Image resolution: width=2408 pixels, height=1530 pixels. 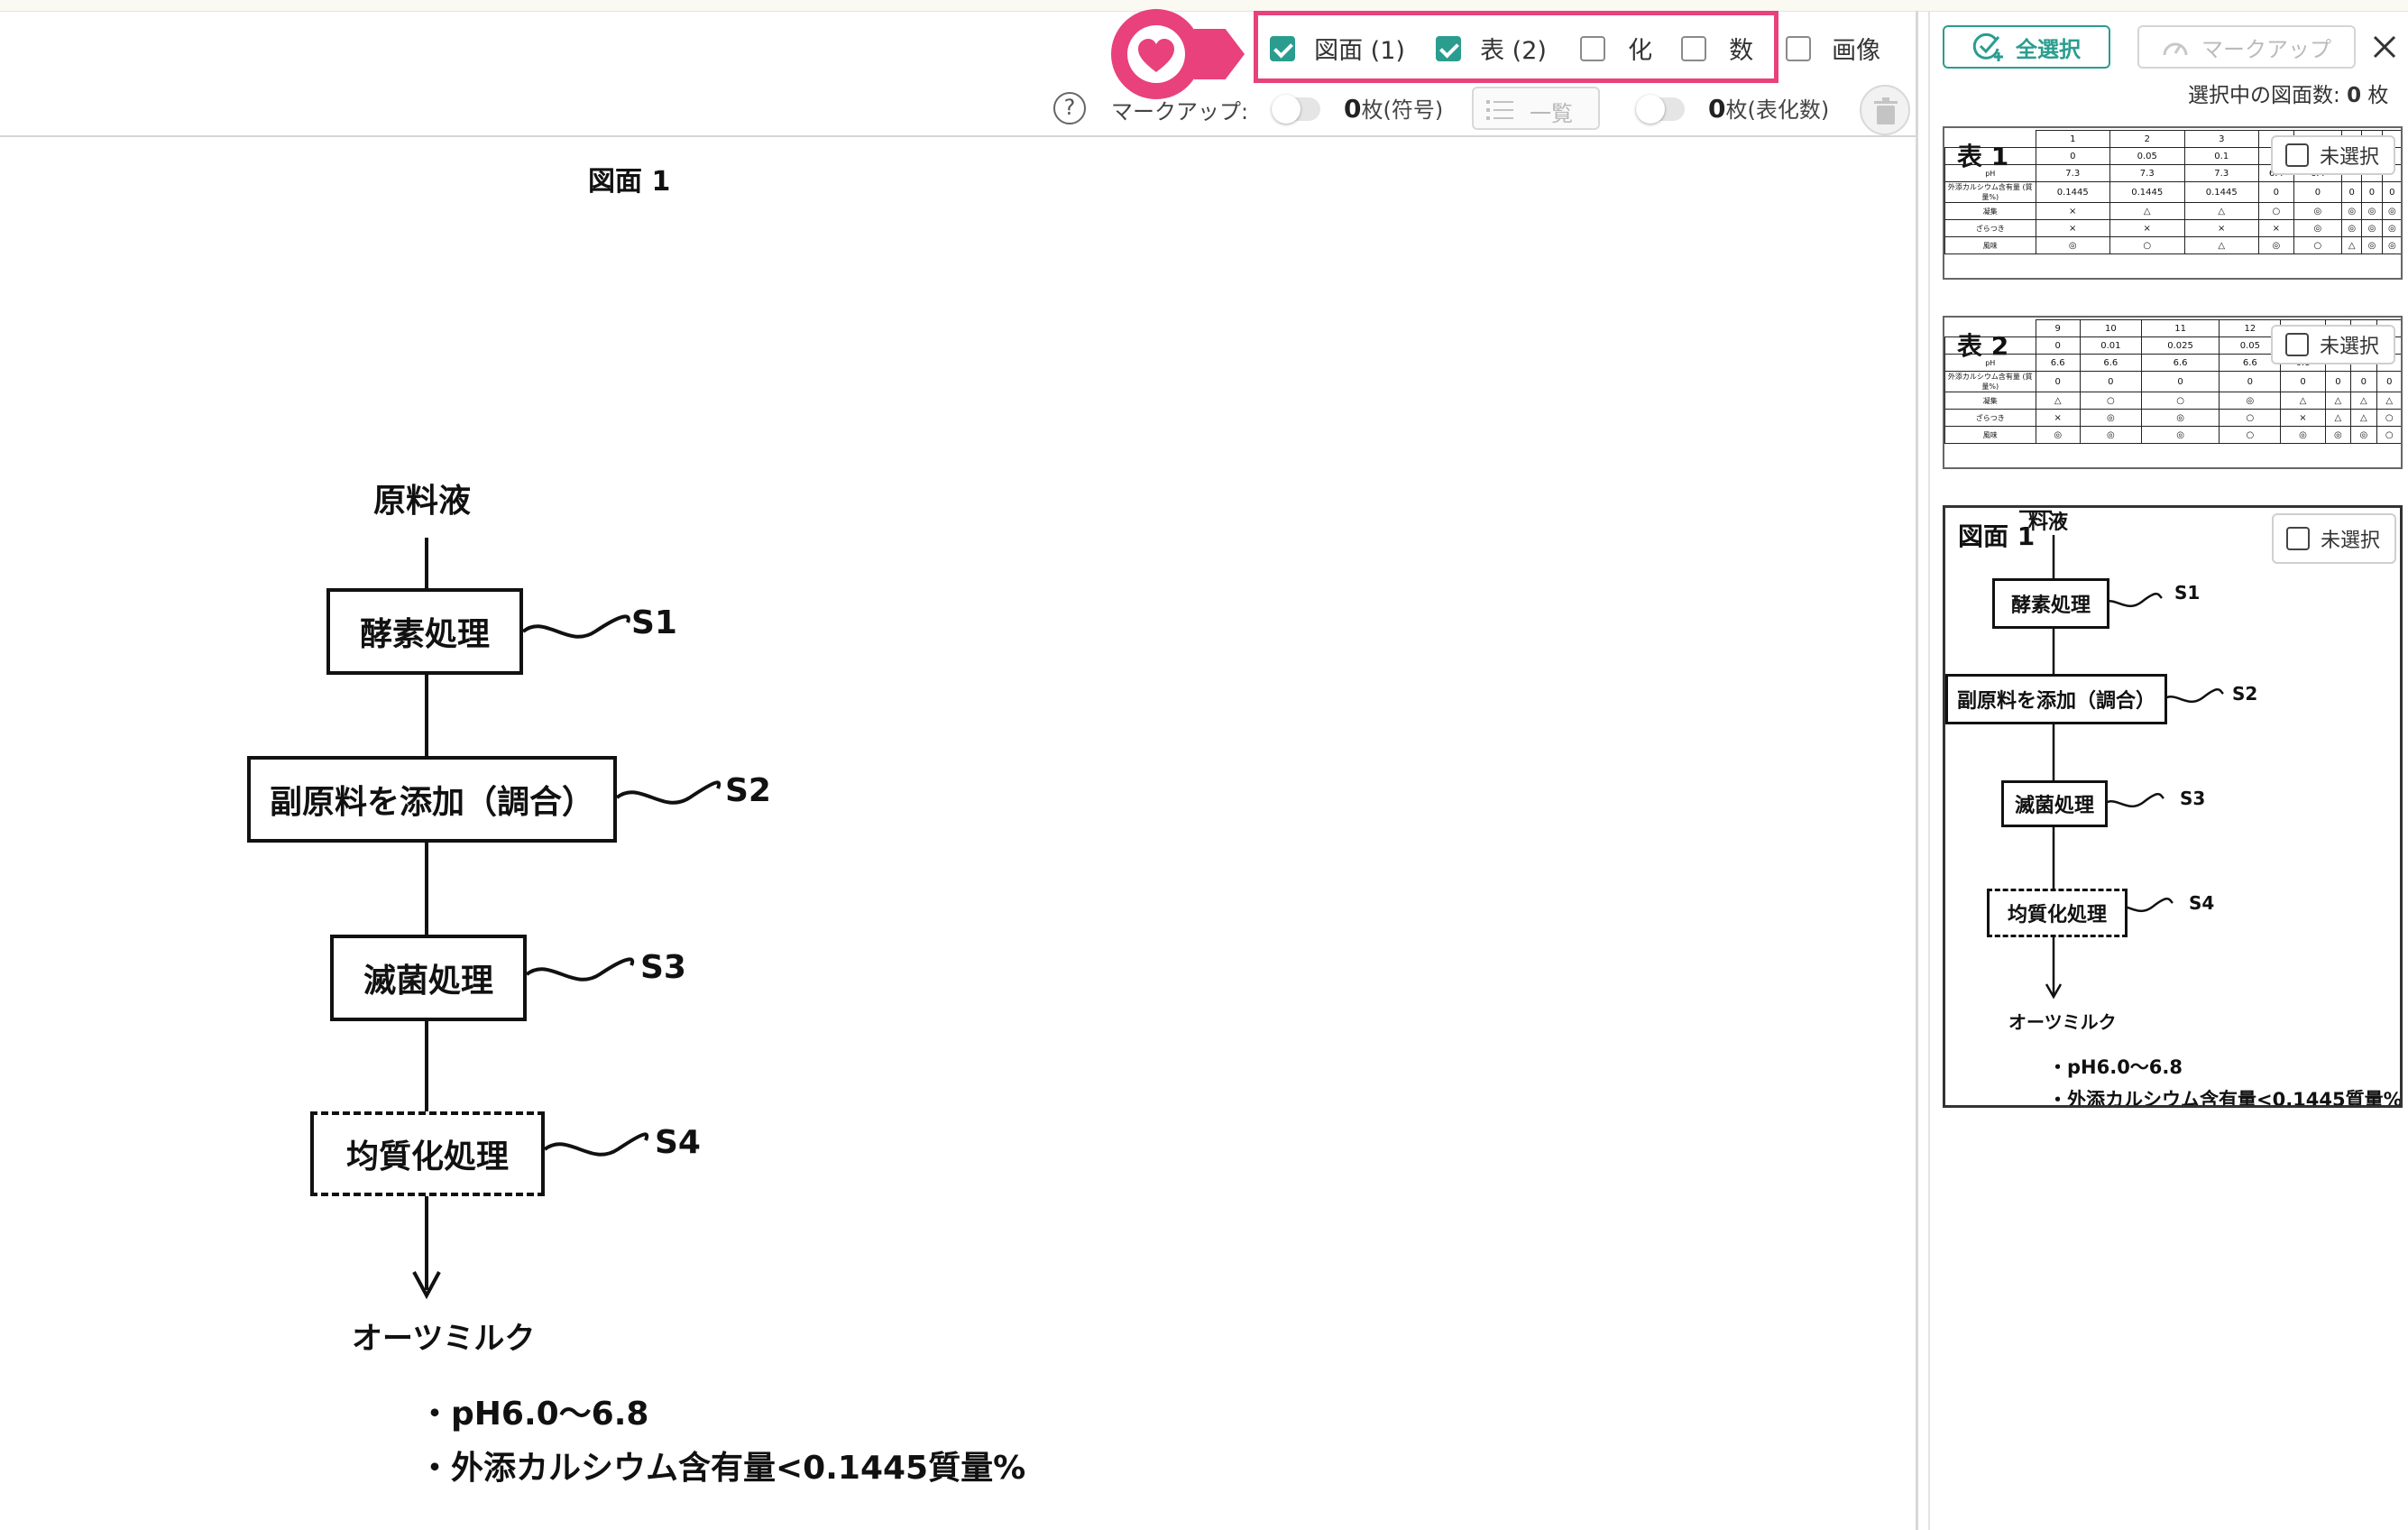 I want to click on mini-table-row-label: pH, so click(x=1990, y=363).